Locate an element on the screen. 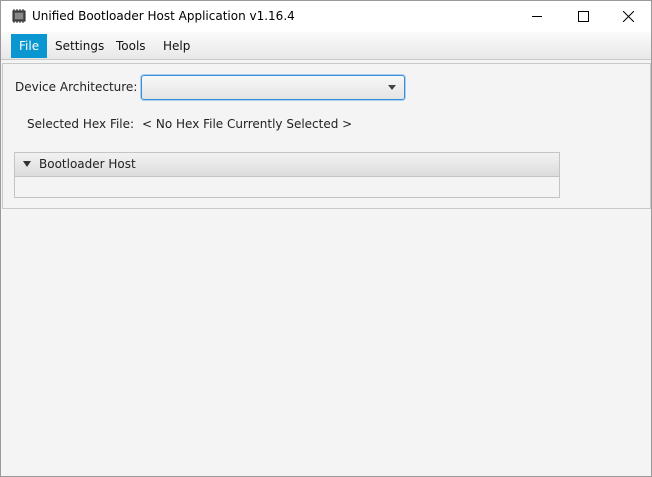  maximize-button is located at coordinates (583, 16).